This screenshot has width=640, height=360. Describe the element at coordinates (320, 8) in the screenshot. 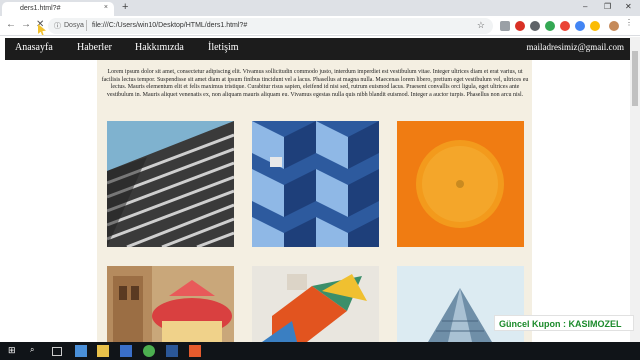

I see `tab-strip: ders1.html?# × + – ❐ ✕` at that location.